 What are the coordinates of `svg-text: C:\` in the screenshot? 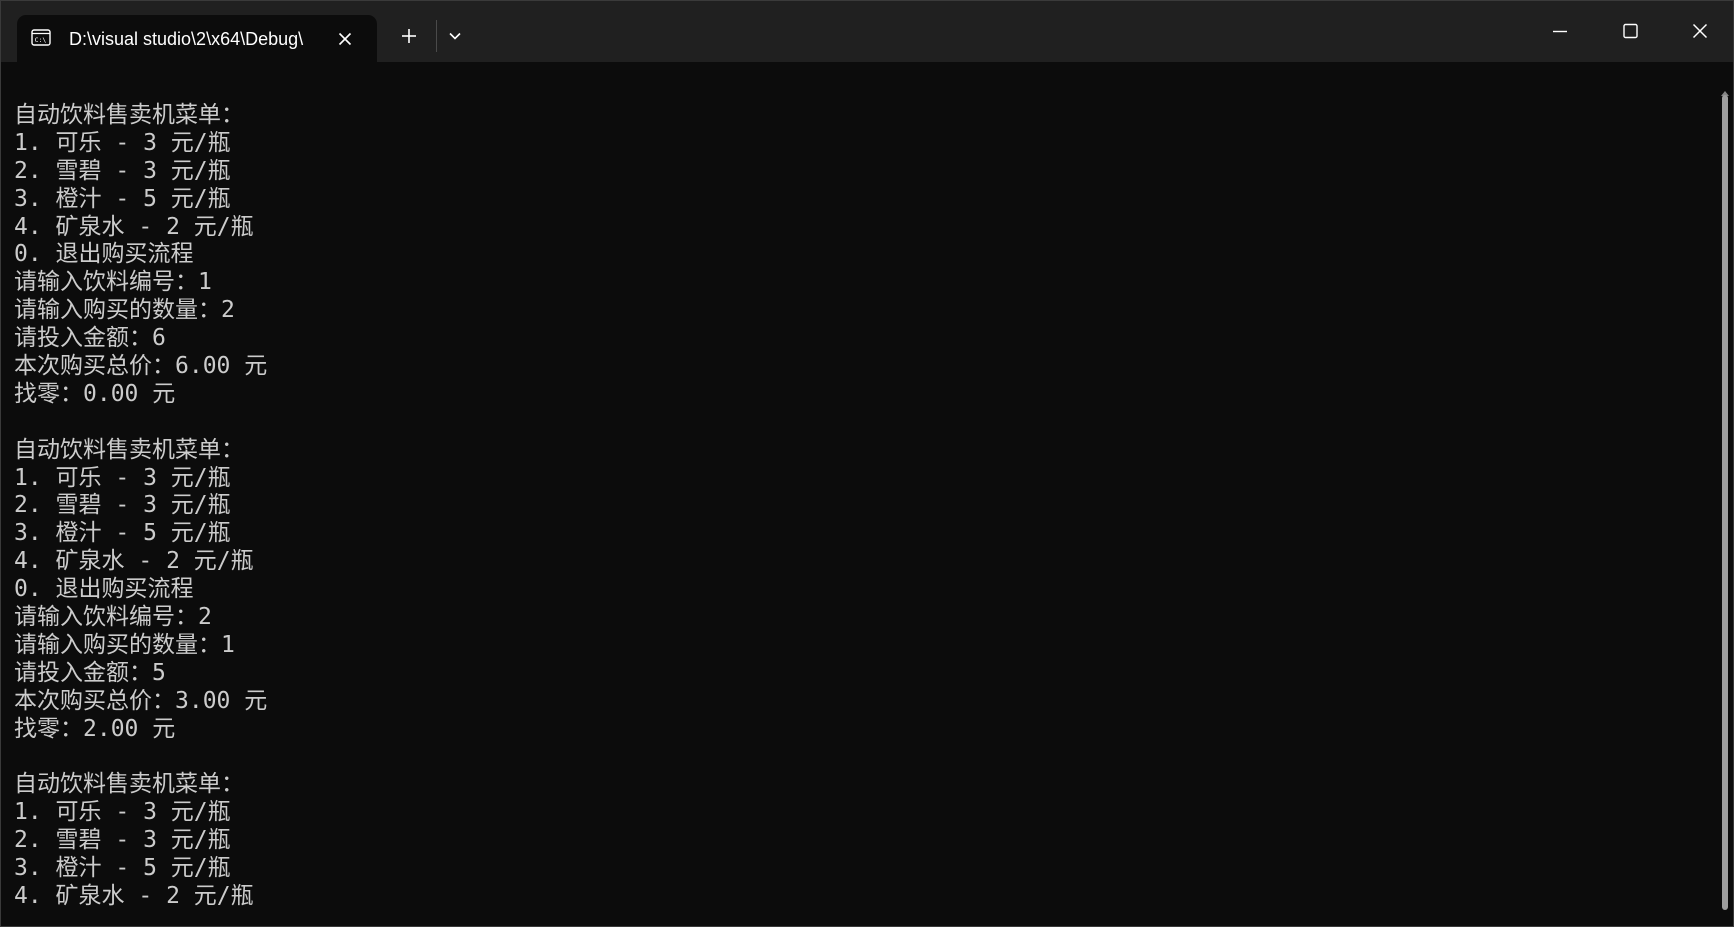 It's located at (41, 40).